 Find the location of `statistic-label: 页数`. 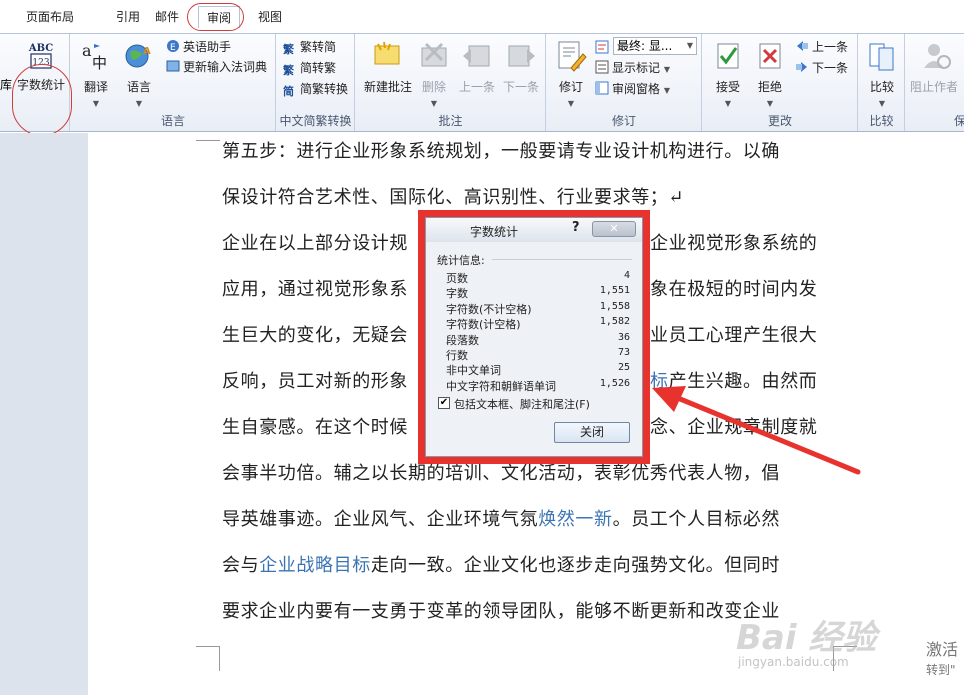

statistic-label: 页数 is located at coordinates (457, 278).